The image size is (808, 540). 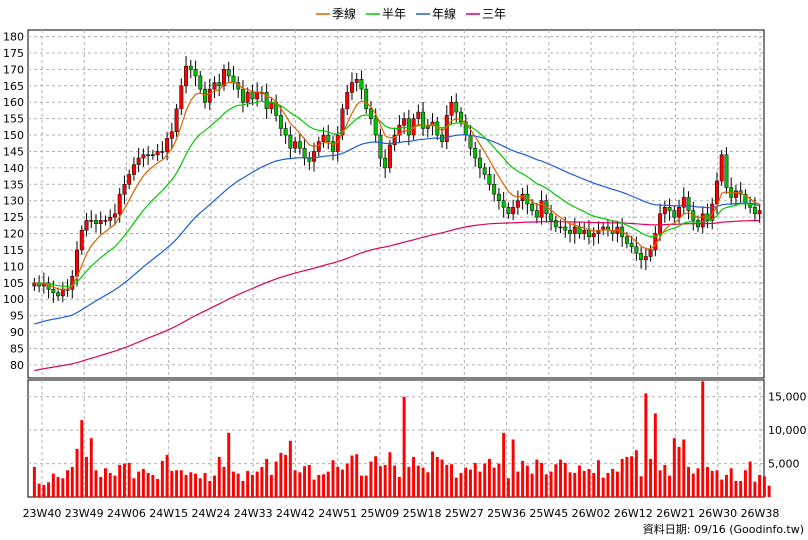 I want to click on y-tick-label: 150, so click(x=13, y=135).